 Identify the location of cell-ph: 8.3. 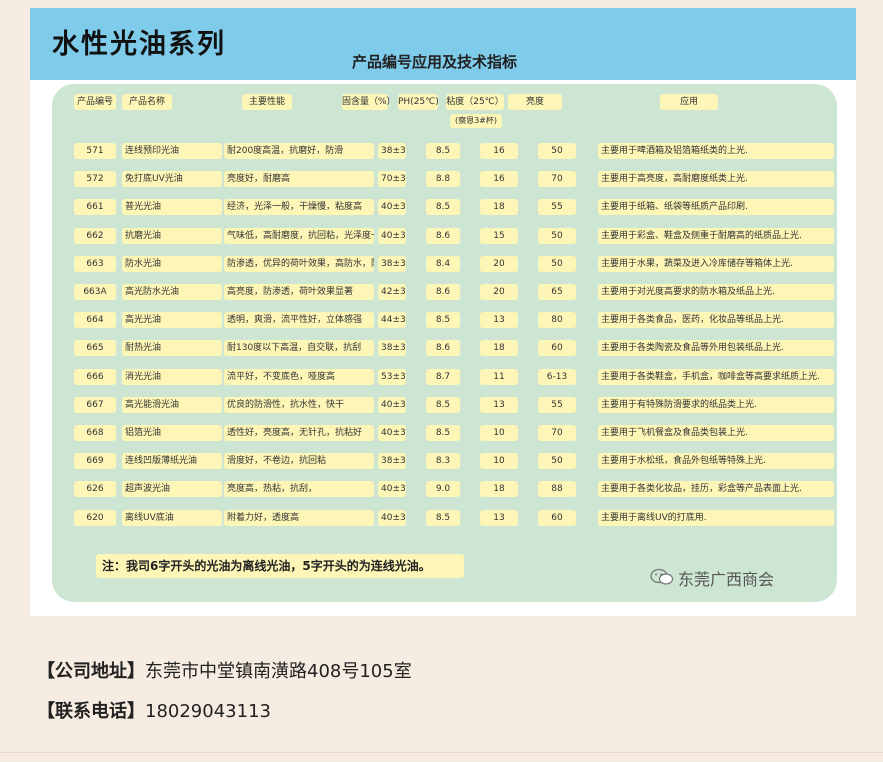
(443, 461).